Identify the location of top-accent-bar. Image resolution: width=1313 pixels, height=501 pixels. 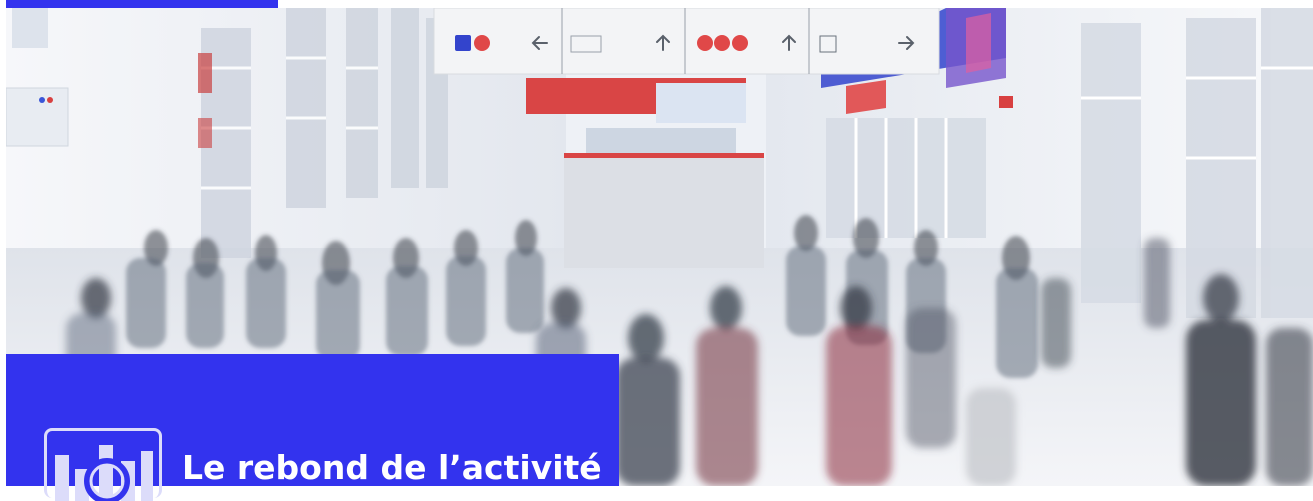
(142, 4).